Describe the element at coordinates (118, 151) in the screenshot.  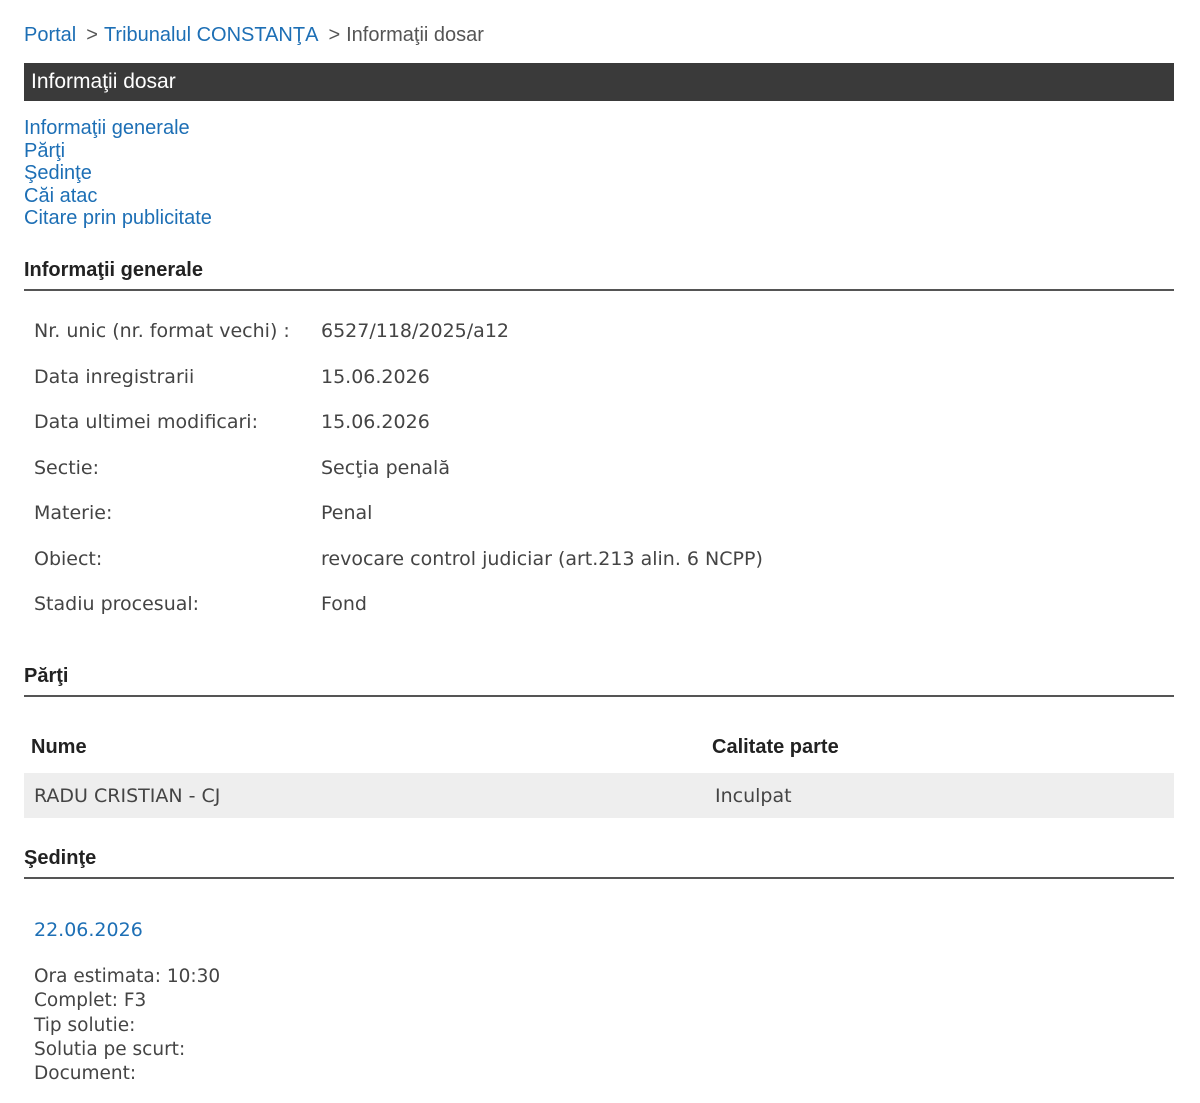
I see `nav-link-parti: Părţi` at that location.